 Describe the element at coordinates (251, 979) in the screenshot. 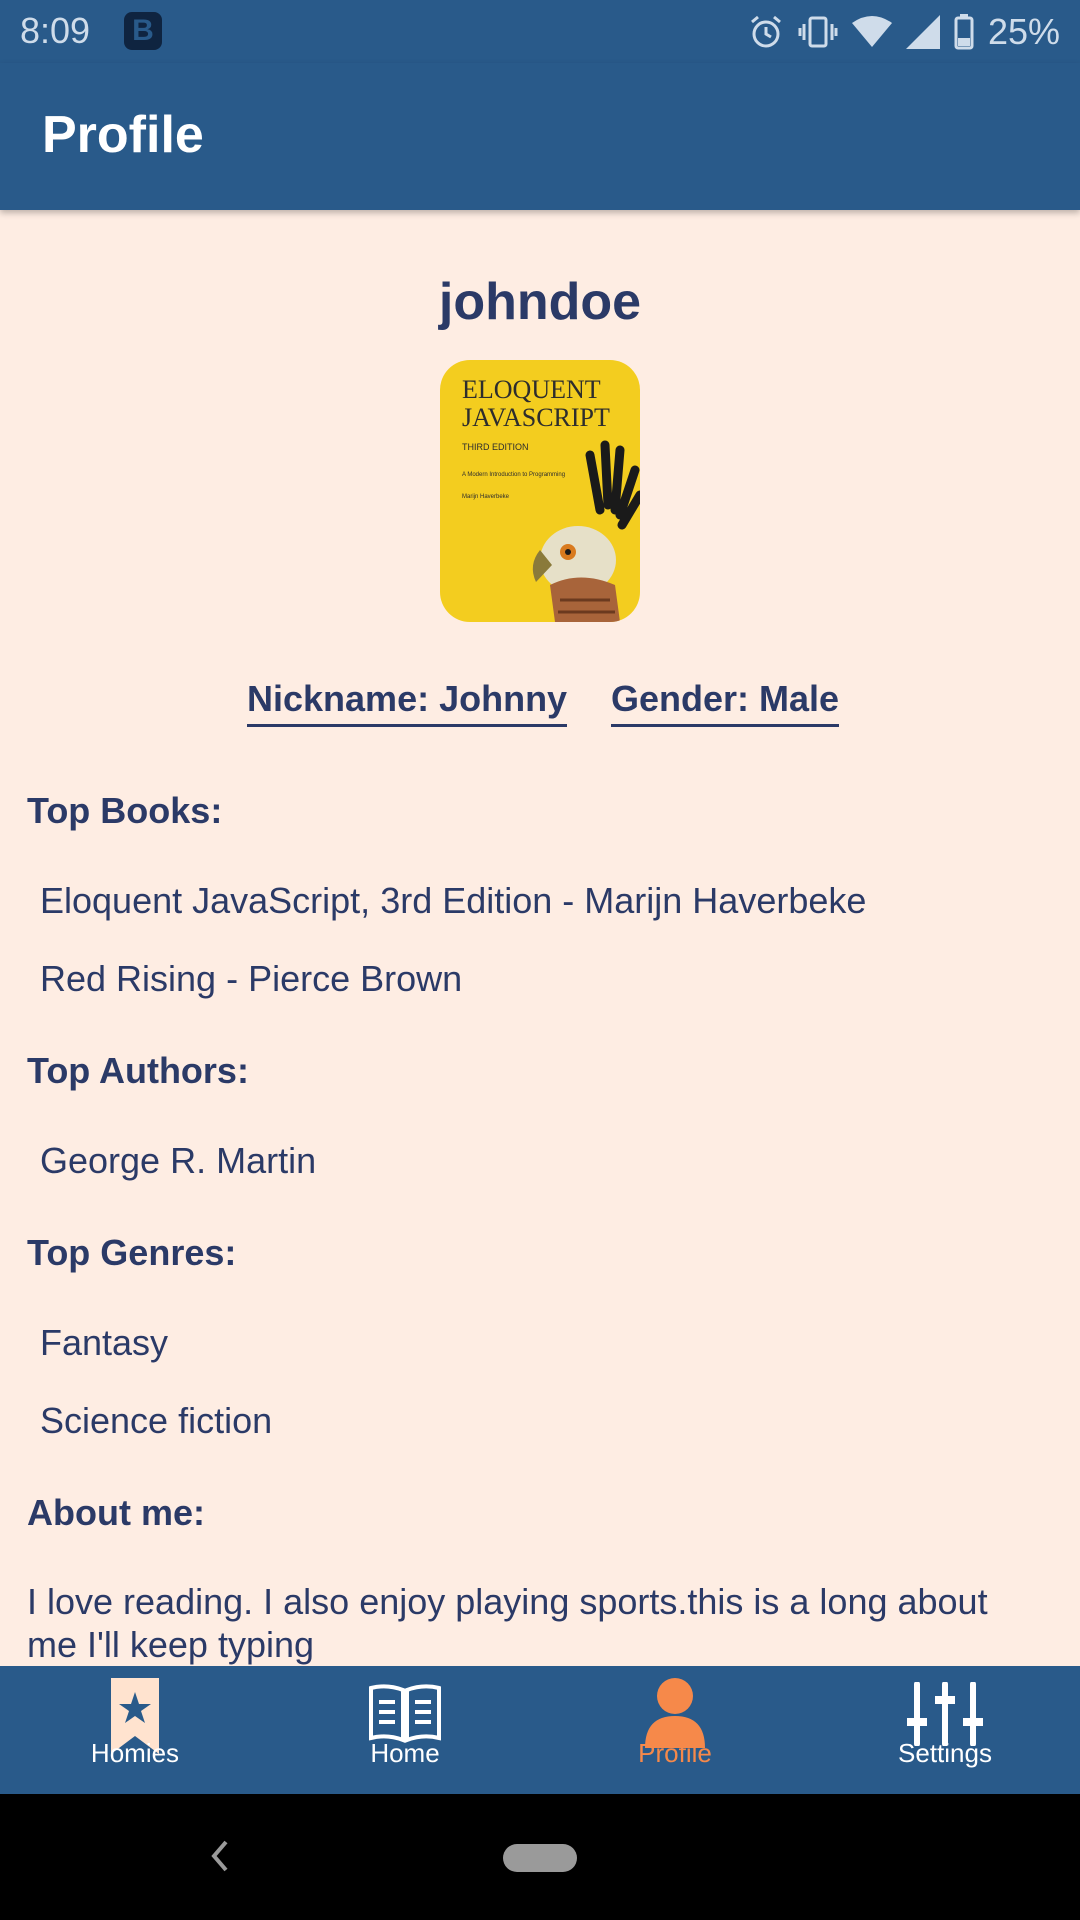

I see `list-item: Red Rising - Pierce Brown` at that location.